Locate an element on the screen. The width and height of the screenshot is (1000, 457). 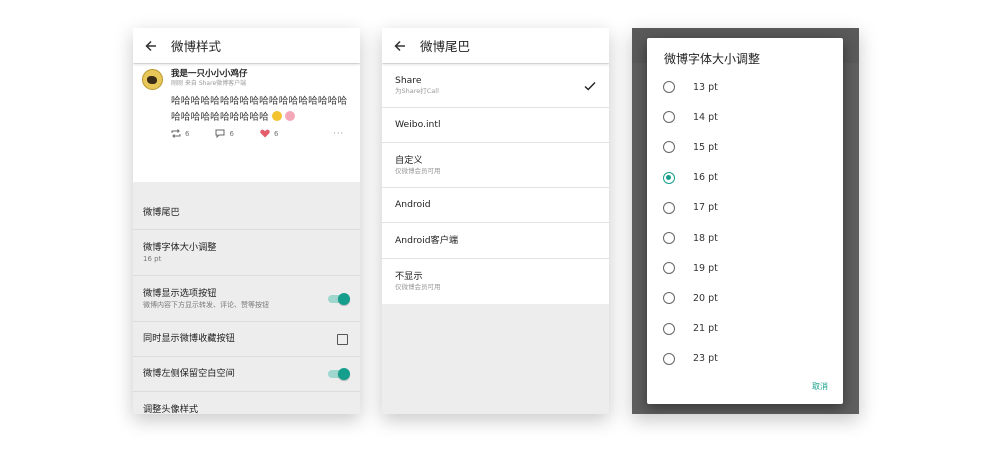
page-title: 微博样式 is located at coordinates (196, 46).